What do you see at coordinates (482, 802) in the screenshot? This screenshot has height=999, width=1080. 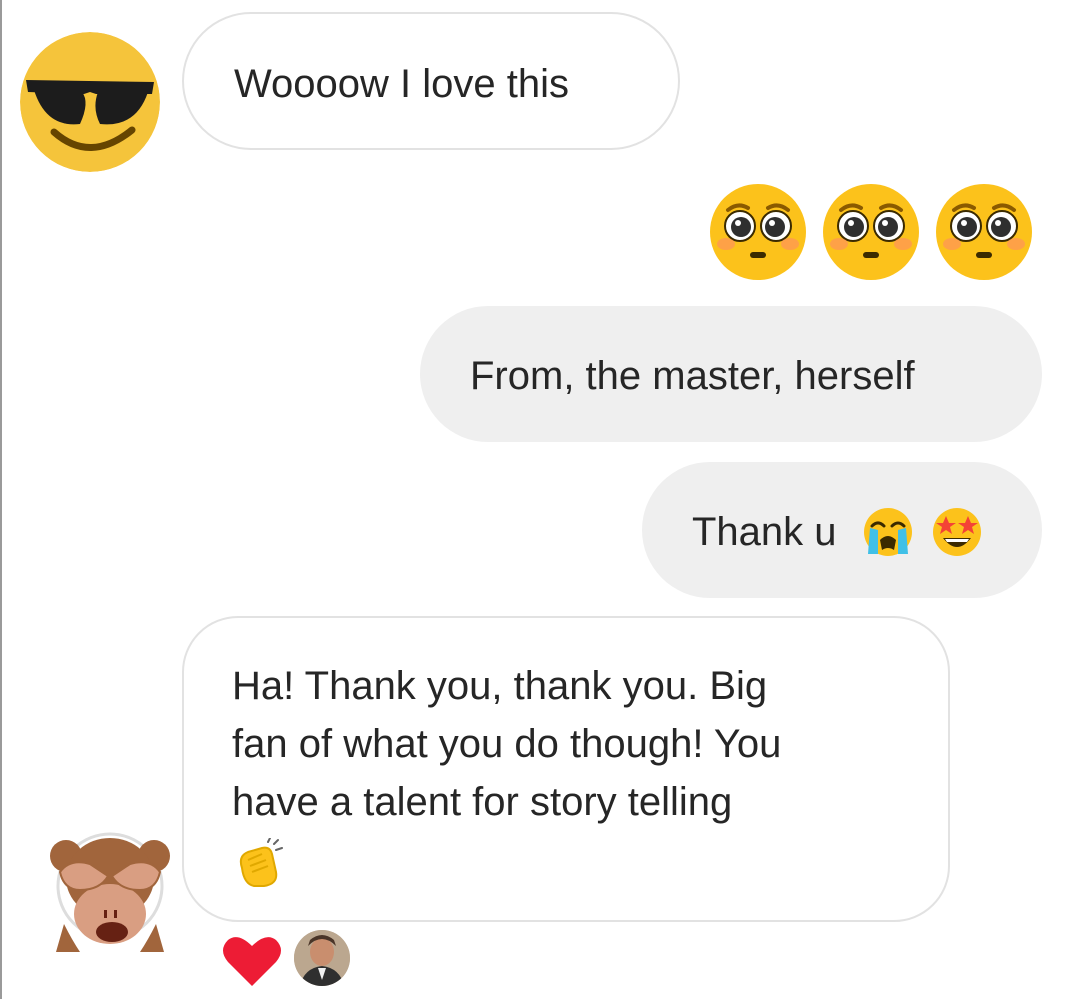 I see `message-text-line: have a talent for story telling` at bounding box center [482, 802].